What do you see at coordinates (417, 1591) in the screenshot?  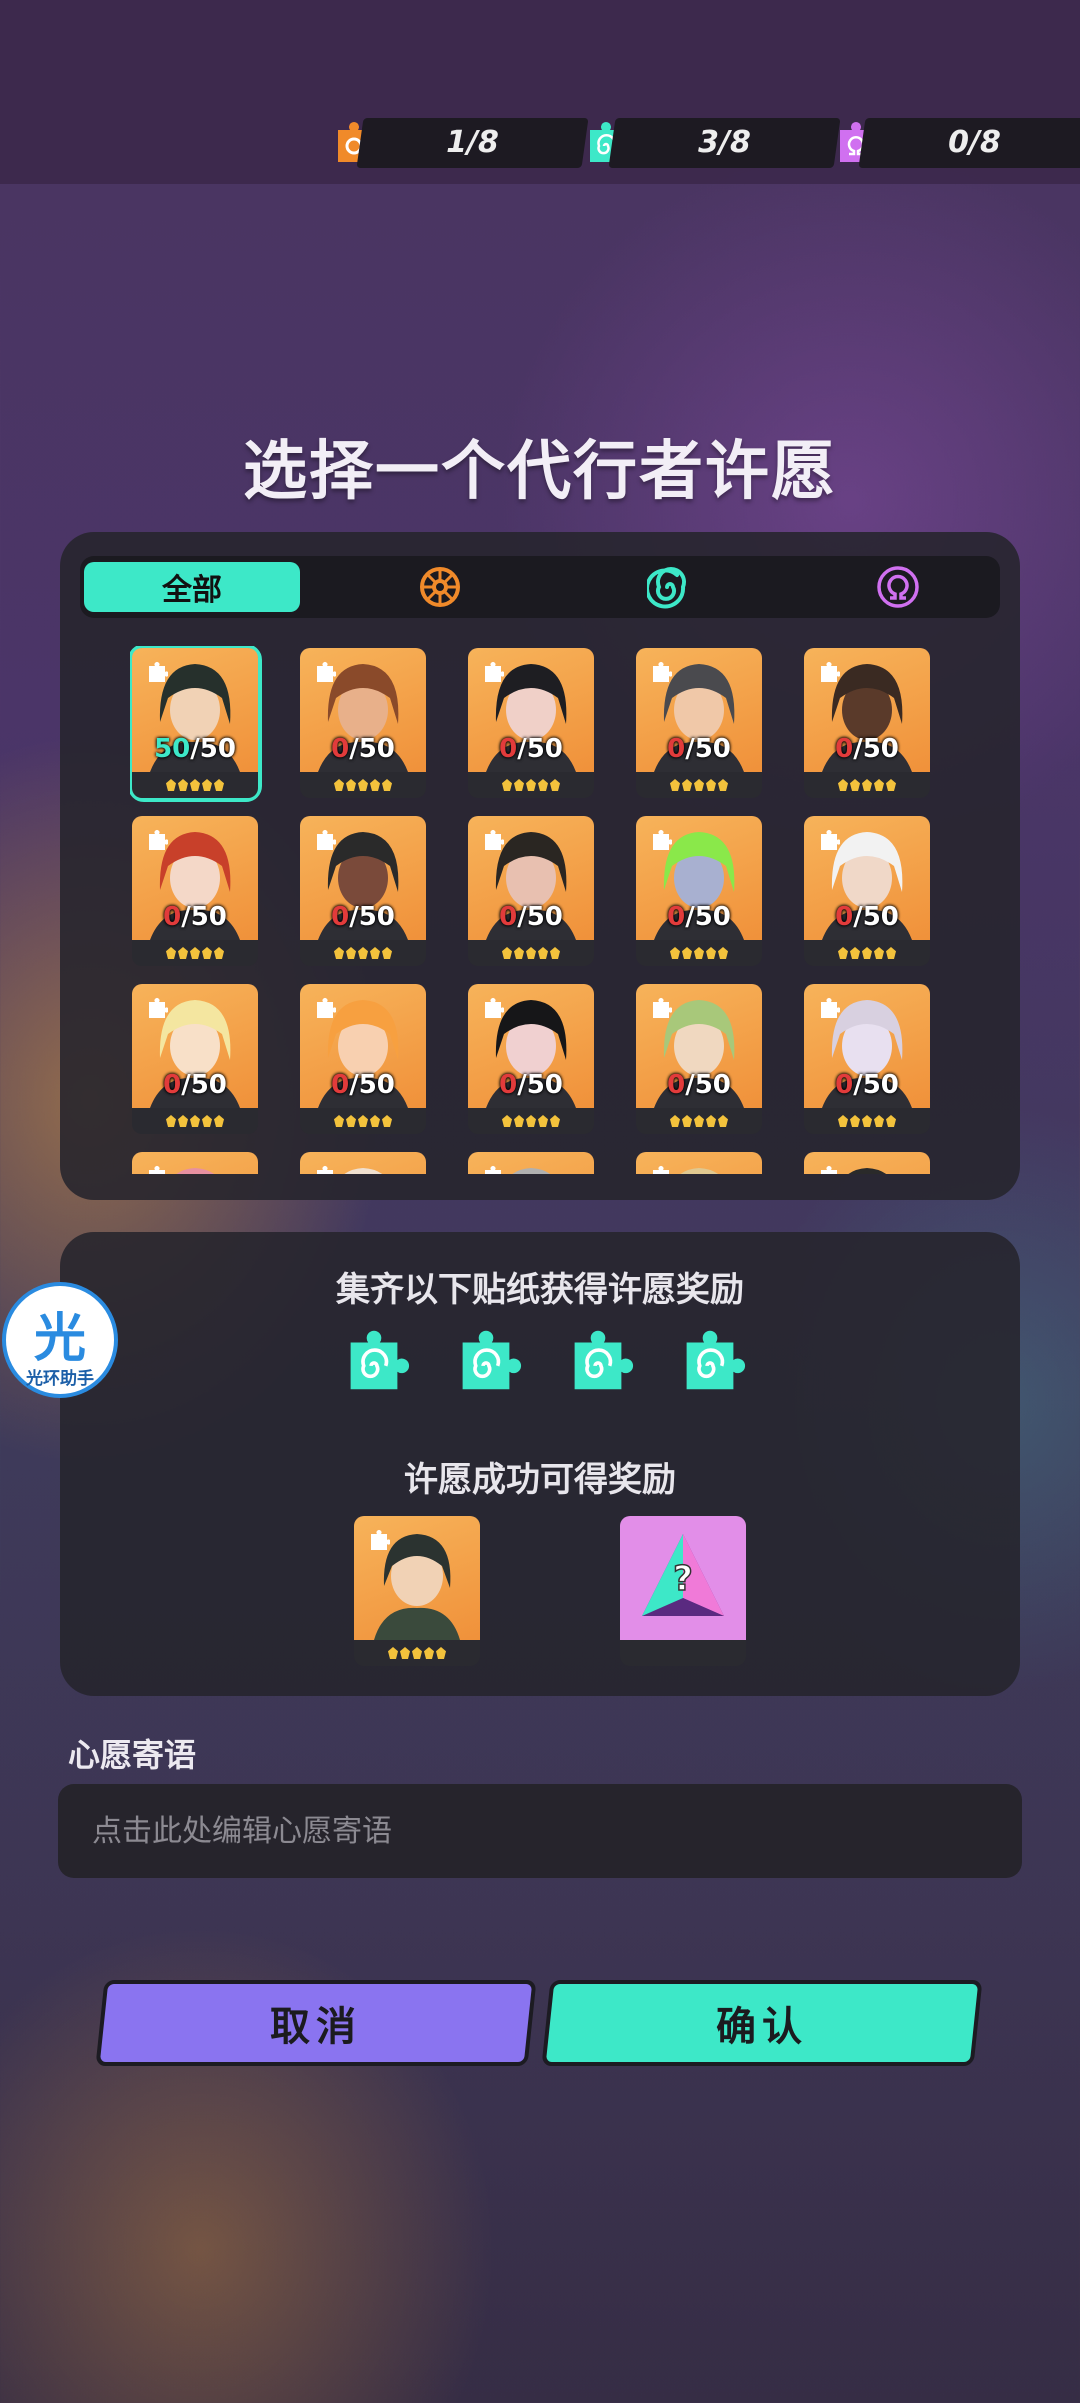 I see `reward-agent-card` at bounding box center [417, 1591].